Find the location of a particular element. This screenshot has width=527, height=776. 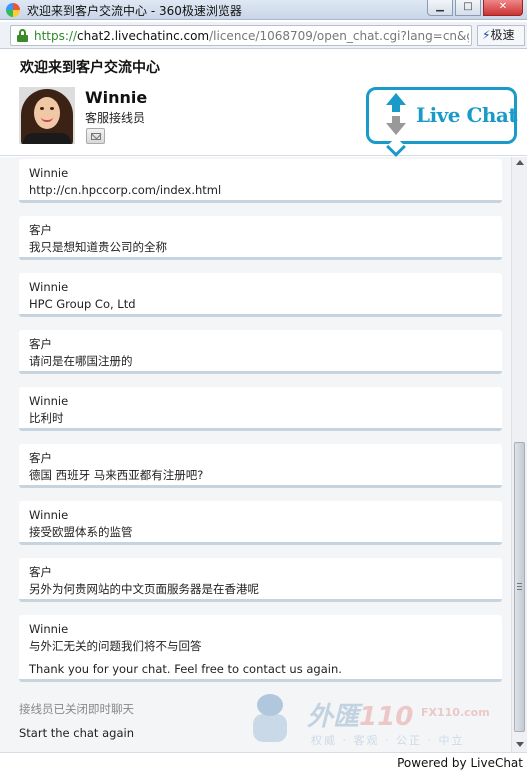

url-protocol: https:// is located at coordinates (56, 36).